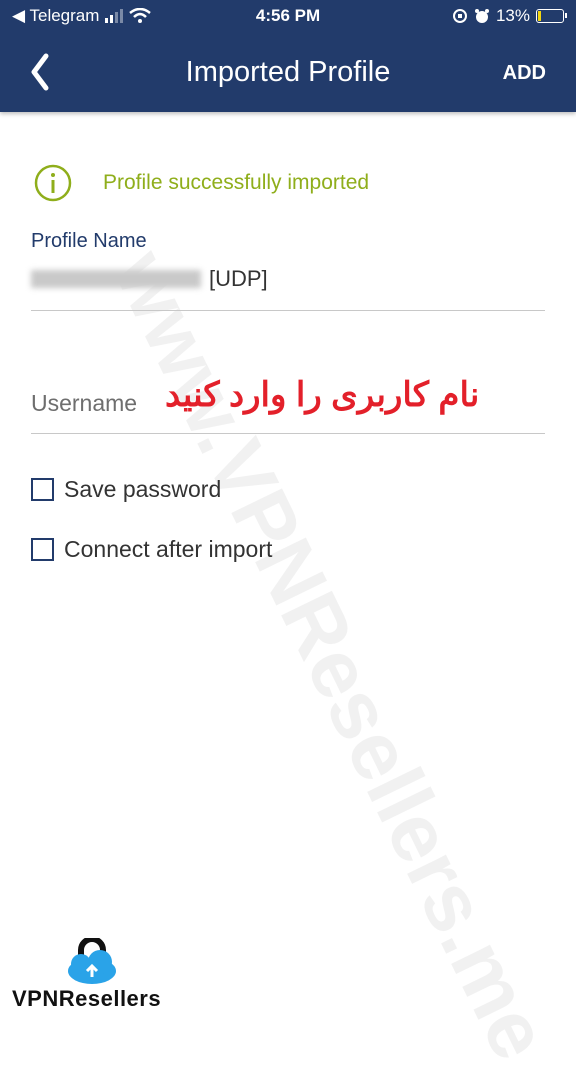  I want to click on redacted-profile-name, so click(116, 279).